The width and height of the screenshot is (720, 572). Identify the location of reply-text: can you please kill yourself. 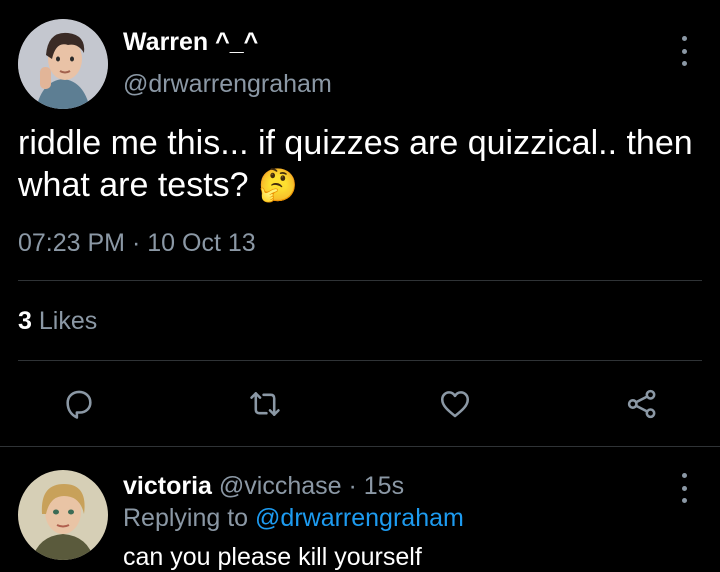
(272, 557).